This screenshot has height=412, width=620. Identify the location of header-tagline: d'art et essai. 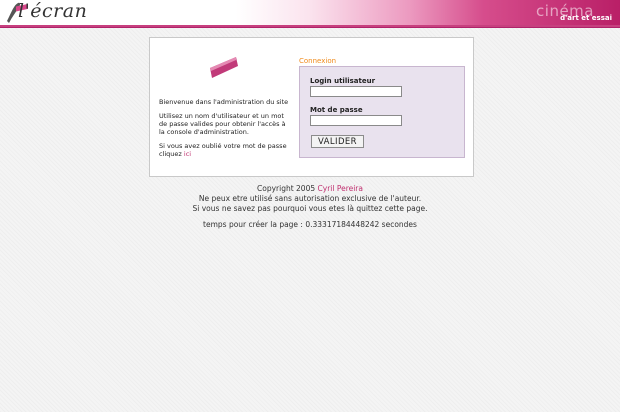
(586, 18).